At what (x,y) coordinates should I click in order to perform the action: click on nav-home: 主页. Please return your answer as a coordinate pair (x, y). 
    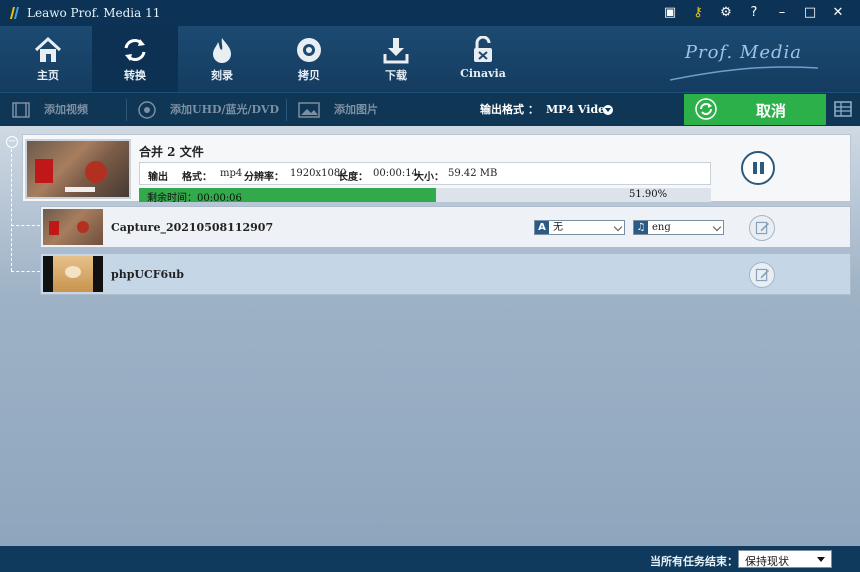
    Looking at the image, I should click on (48, 59).